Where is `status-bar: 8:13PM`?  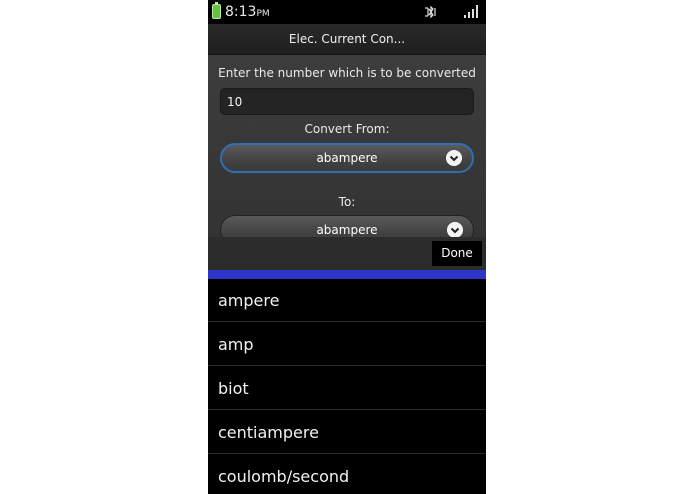
status-bar: 8:13PM is located at coordinates (347, 12).